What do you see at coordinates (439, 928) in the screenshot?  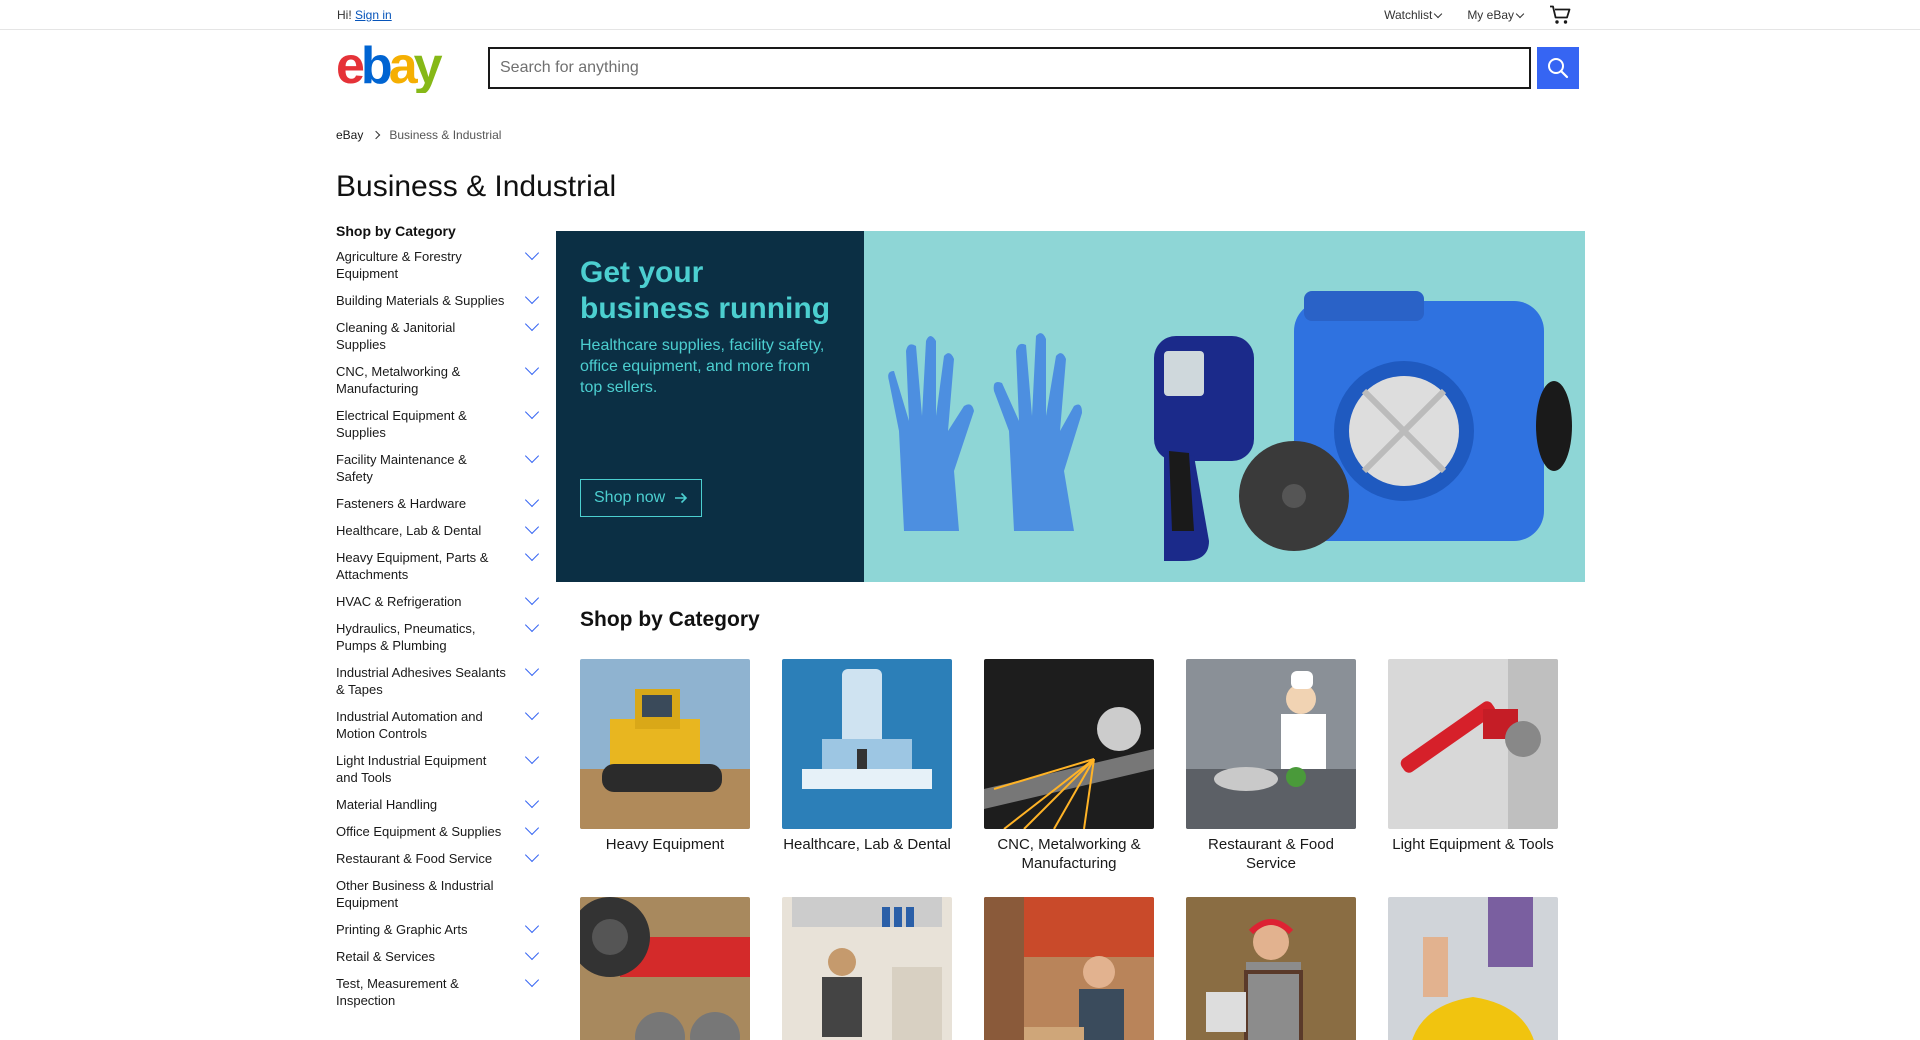 I see `sidebar-item: Printing & Graphic Arts` at bounding box center [439, 928].